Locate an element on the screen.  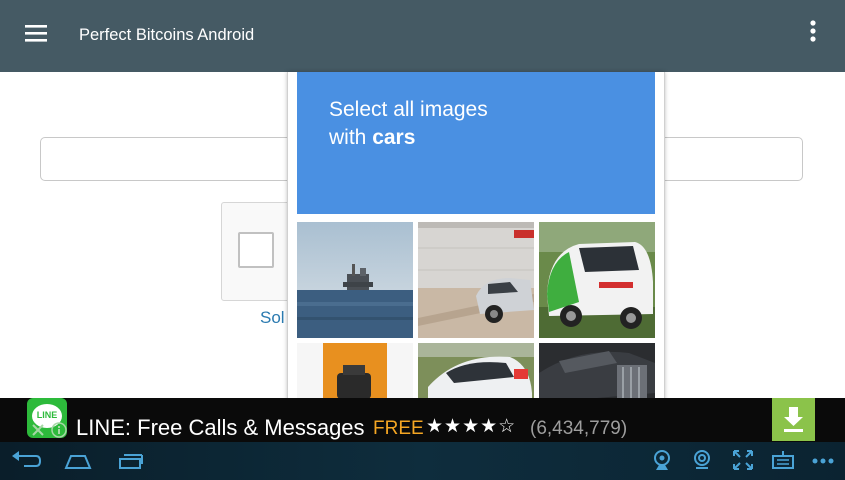
recaptcha-checkbox is located at coordinates (256, 250).